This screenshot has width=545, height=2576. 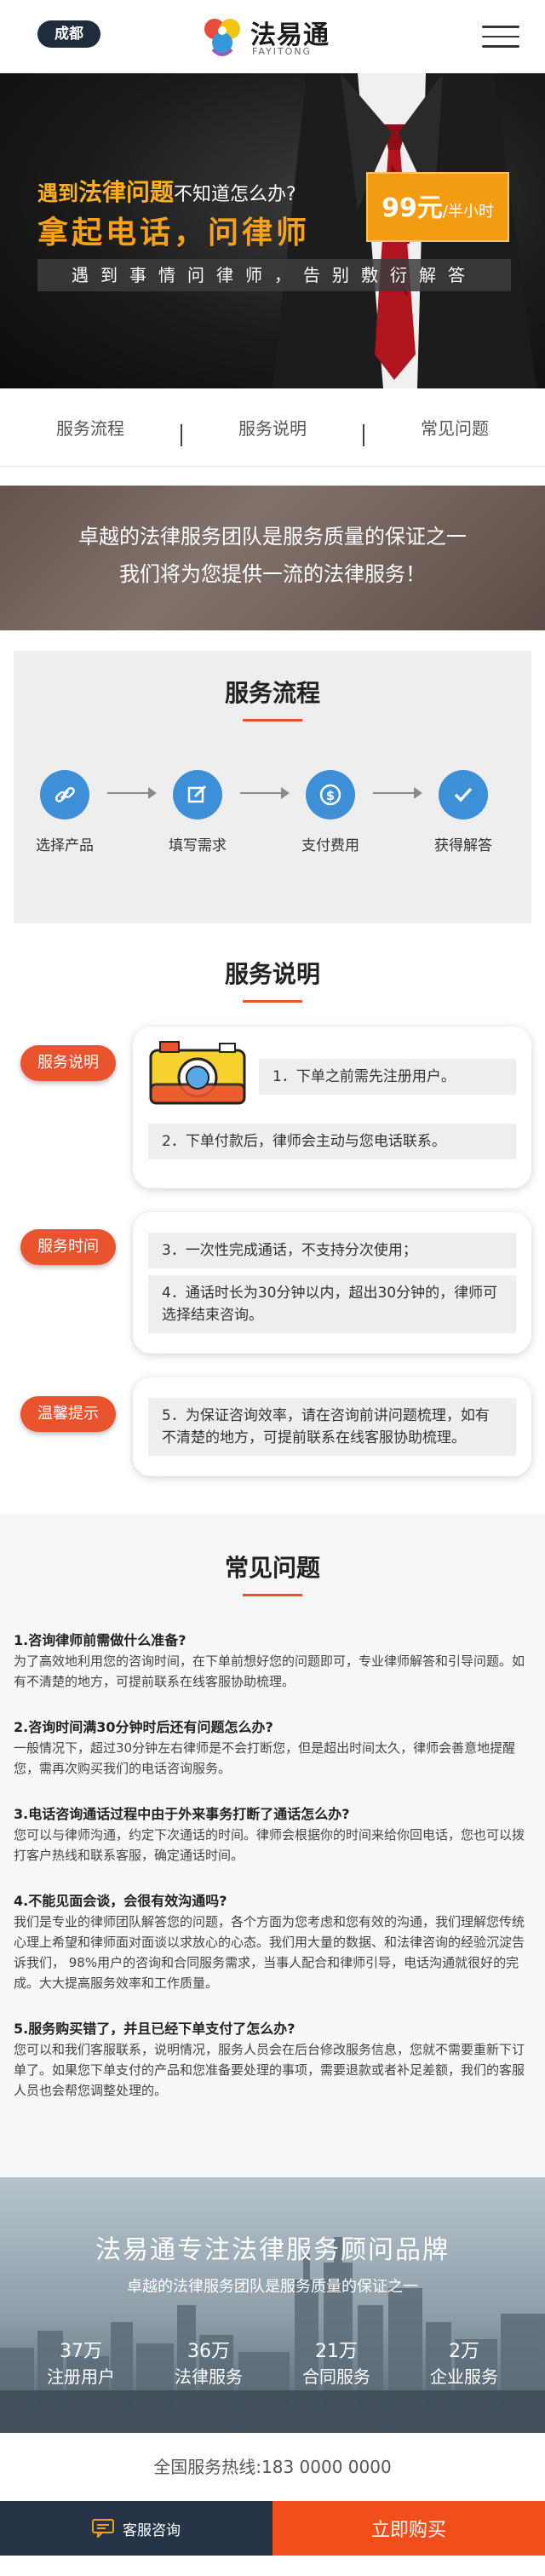 What do you see at coordinates (68, 1414) in the screenshot?
I see `service-tag: 温馨提示` at bounding box center [68, 1414].